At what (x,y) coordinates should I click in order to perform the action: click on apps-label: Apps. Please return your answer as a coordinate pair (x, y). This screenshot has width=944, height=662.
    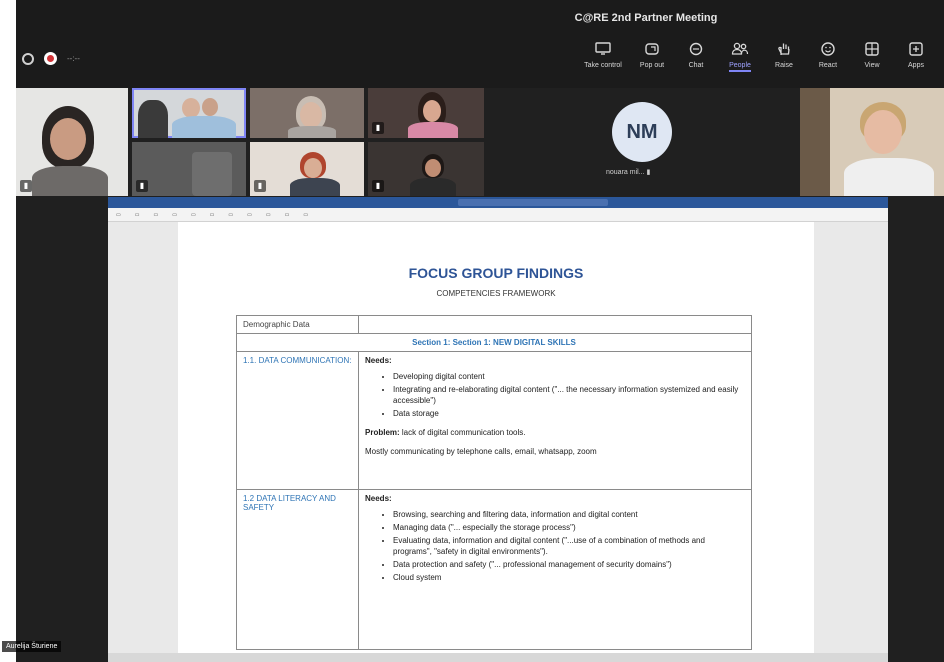
    Looking at the image, I should click on (916, 65).